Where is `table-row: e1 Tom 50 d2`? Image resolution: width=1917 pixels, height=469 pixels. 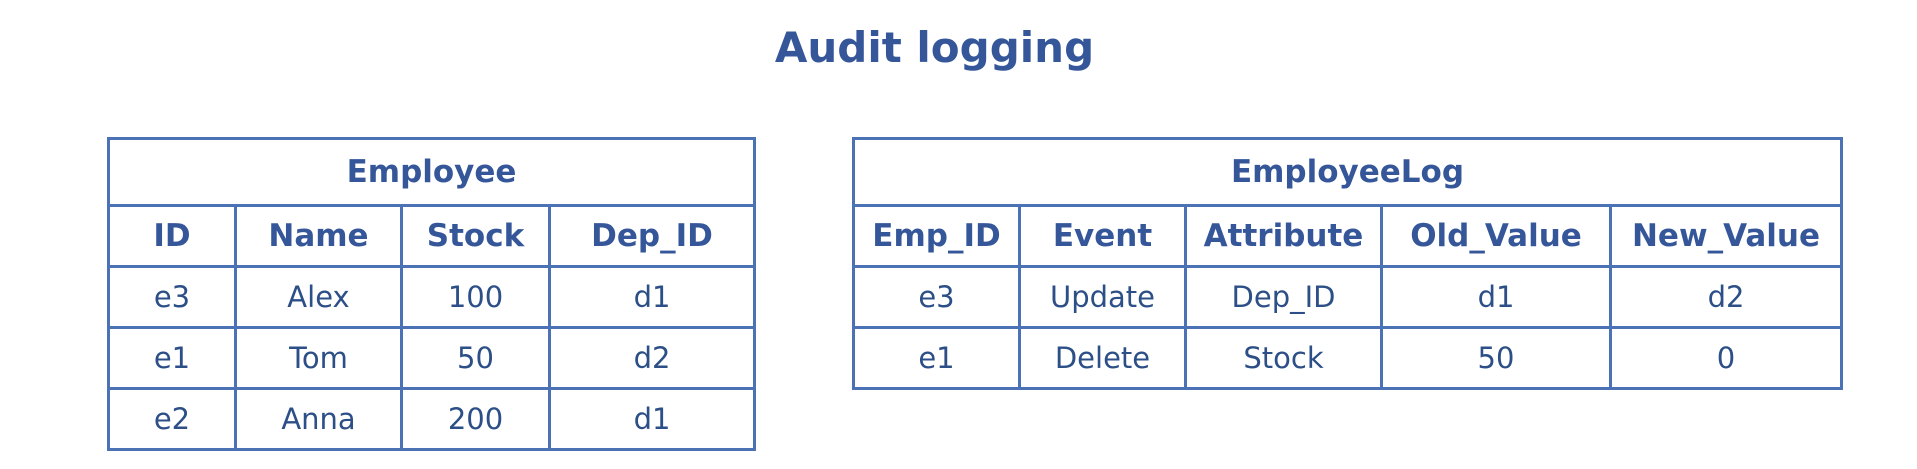
table-row: e1 Tom 50 d2 is located at coordinates (432, 358).